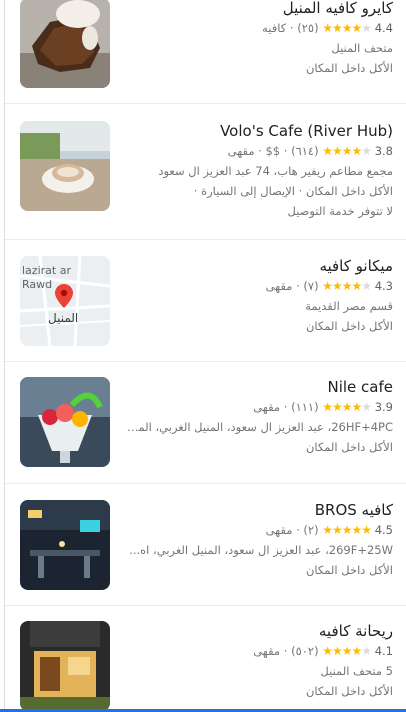  Describe the element at coordinates (258, 510) in the screenshot. I see `place-title: كافيه BROS` at that location.